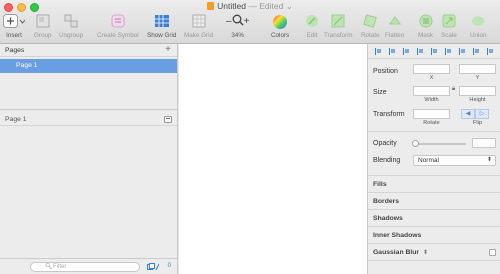 This screenshot has width=500, height=274. Describe the element at coordinates (15, 50) in the screenshot. I see `pages-title: Pages` at that location.